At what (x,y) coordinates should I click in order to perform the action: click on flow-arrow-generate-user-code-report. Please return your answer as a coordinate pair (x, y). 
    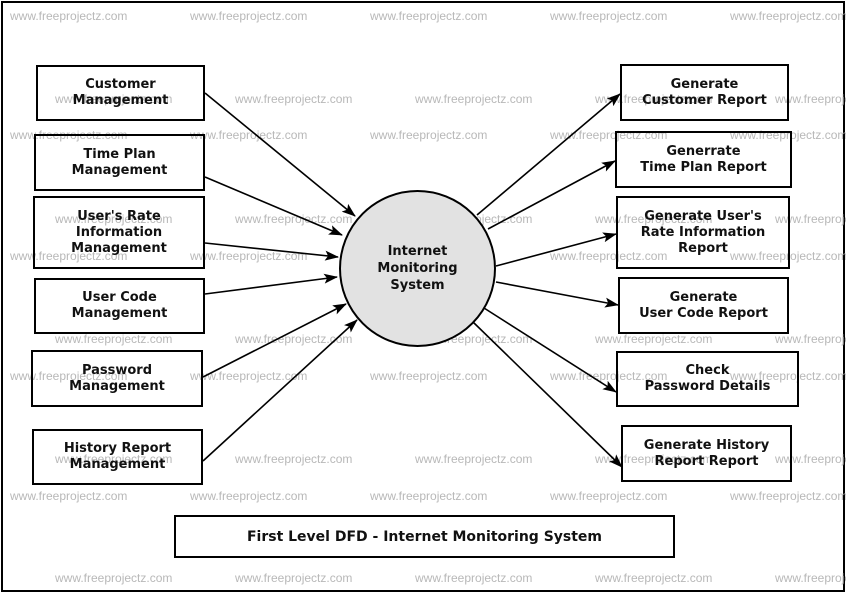
    Looking at the image, I should click on (557, 294).